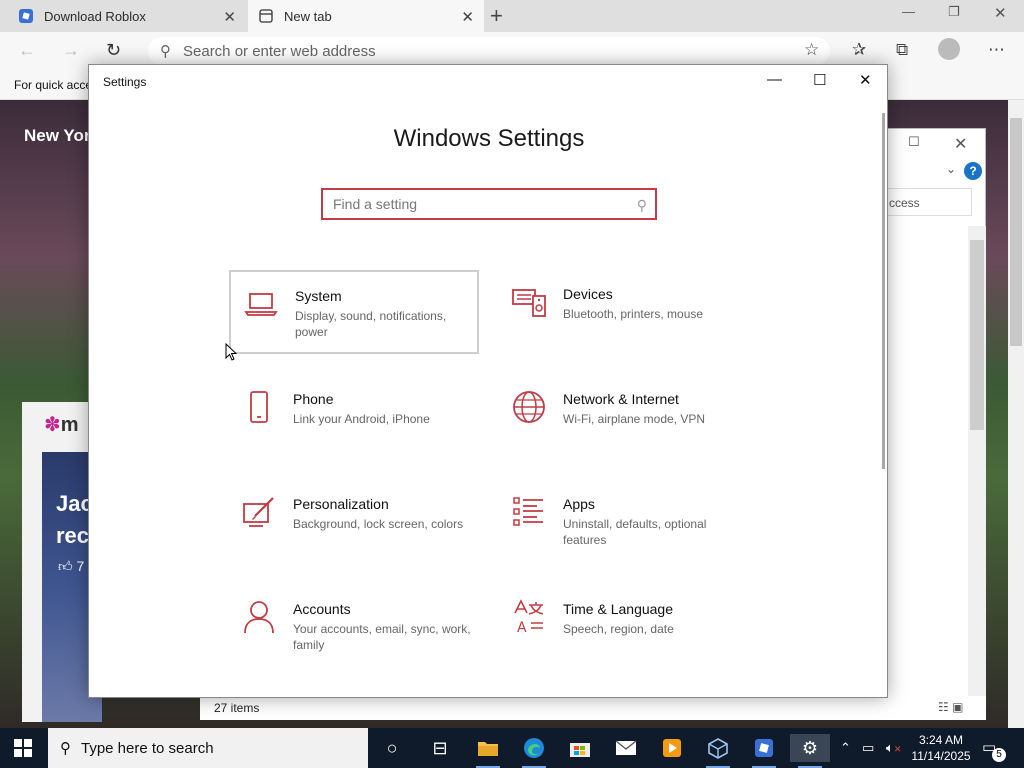 This screenshot has width=1024, height=768. I want to click on microsoft-store-icon, so click(580, 748).